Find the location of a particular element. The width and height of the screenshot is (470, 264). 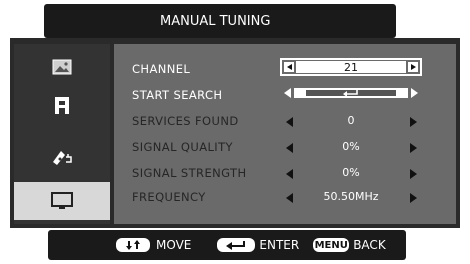

enter-hint: ENTER is located at coordinates (279, 245).